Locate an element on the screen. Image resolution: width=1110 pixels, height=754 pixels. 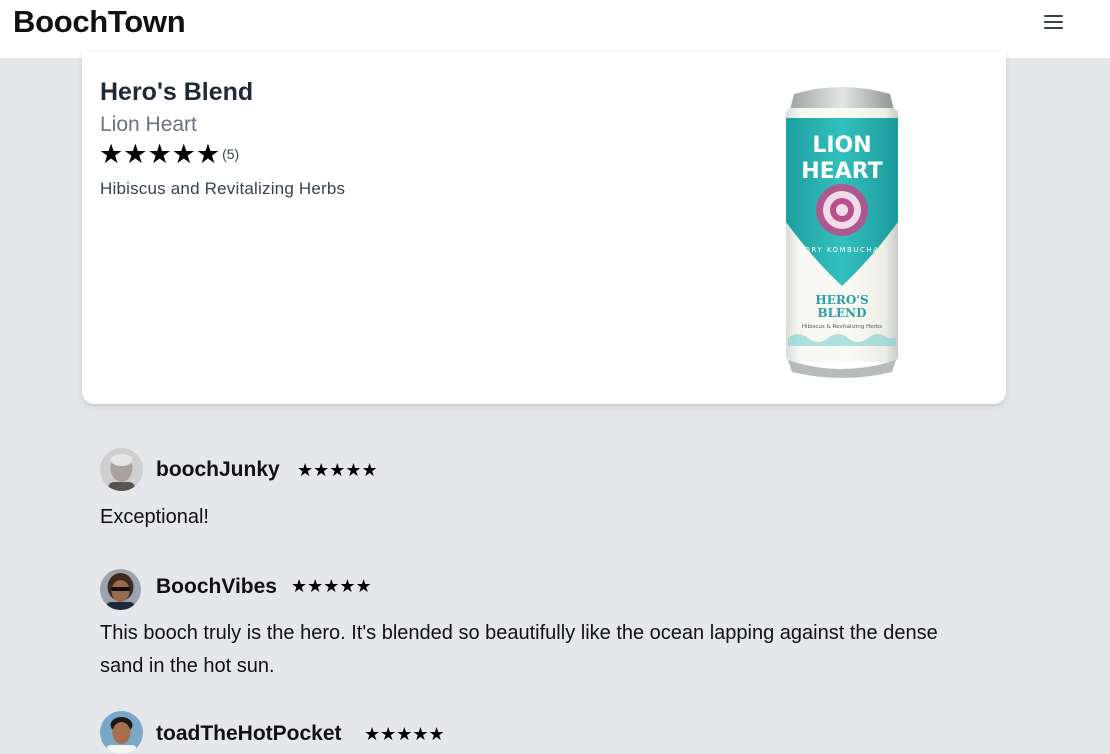
rating-count: (5) is located at coordinates (231, 154).